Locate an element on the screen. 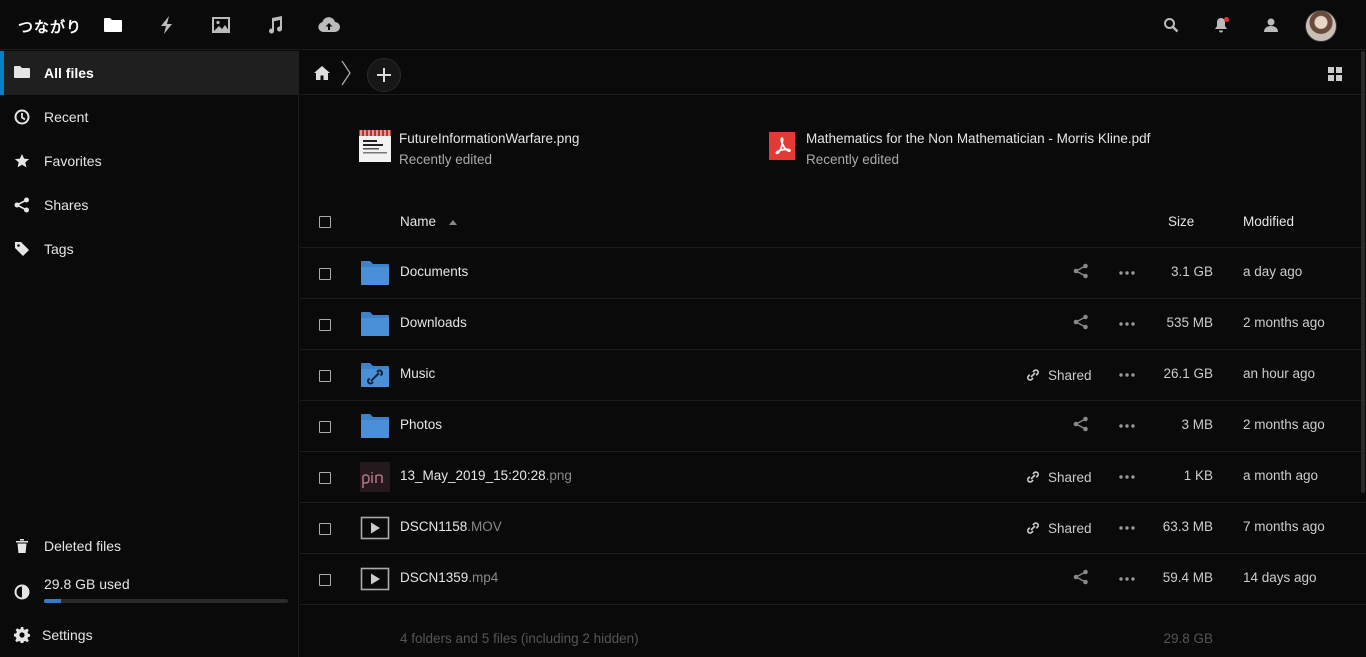  file-name: Photos is located at coordinates (421, 424).